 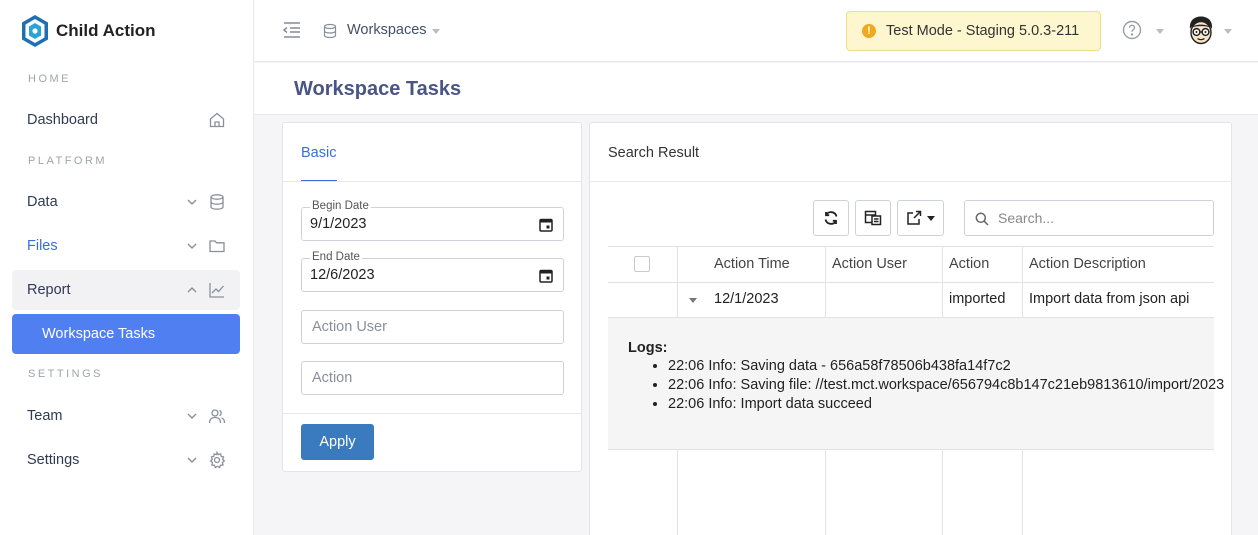 I want to click on test-mode-text: Test Mode - Staging 5.0.3-211, so click(x=983, y=31).